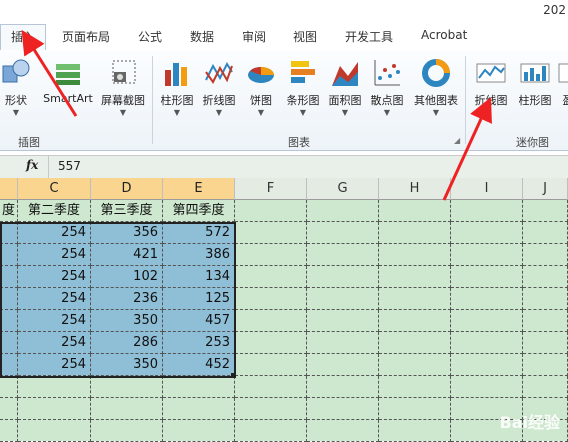 The width and height of the screenshot is (568, 442). What do you see at coordinates (52, 78) in the screenshot?
I see `red-arrow-to-insert-tab` at bounding box center [52, 78].